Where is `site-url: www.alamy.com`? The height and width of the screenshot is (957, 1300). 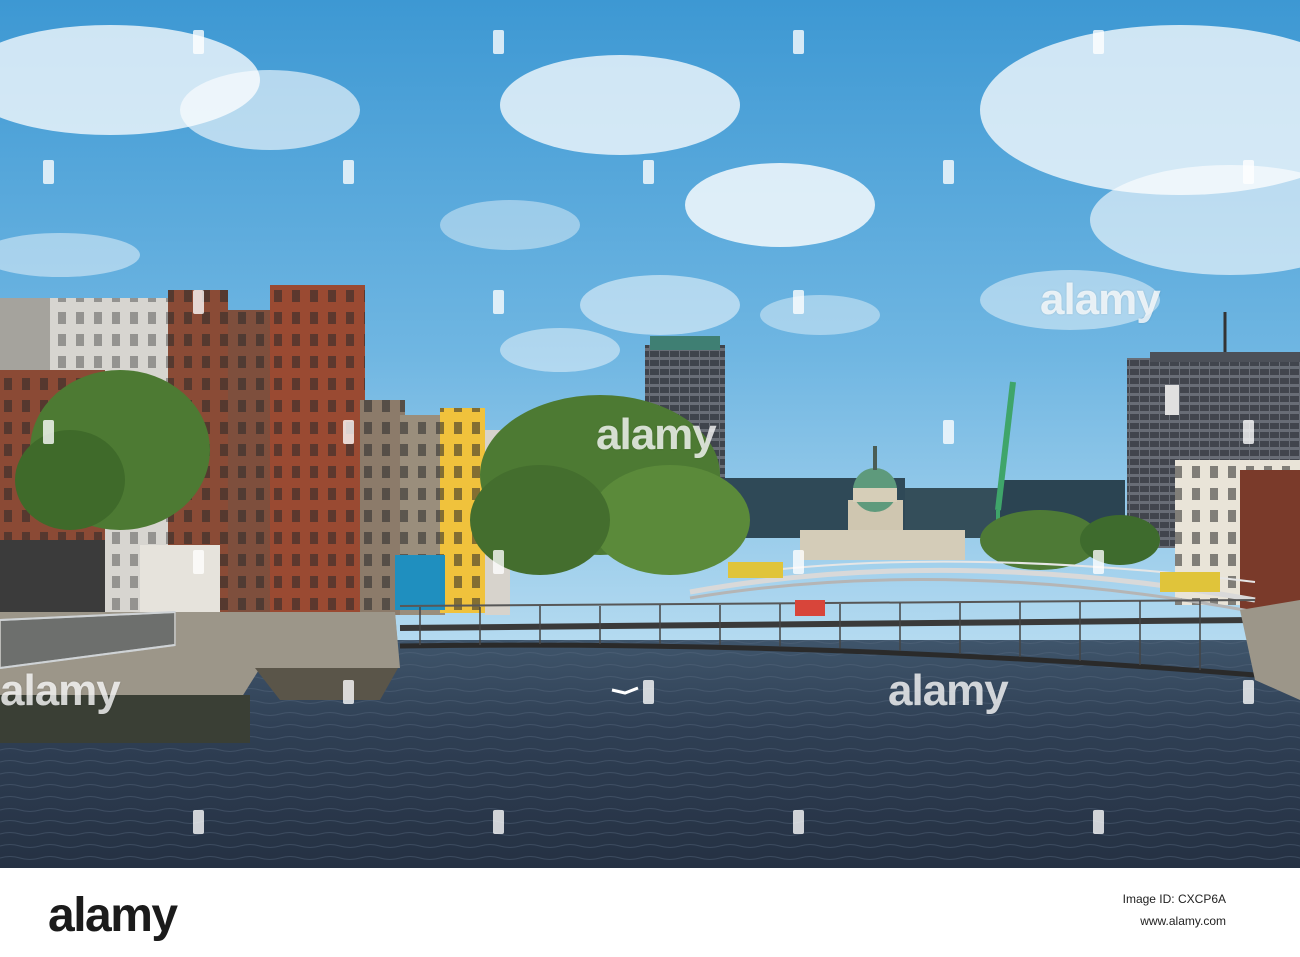 site-url: www.alamy.com is located at coordinates (1174, 921).